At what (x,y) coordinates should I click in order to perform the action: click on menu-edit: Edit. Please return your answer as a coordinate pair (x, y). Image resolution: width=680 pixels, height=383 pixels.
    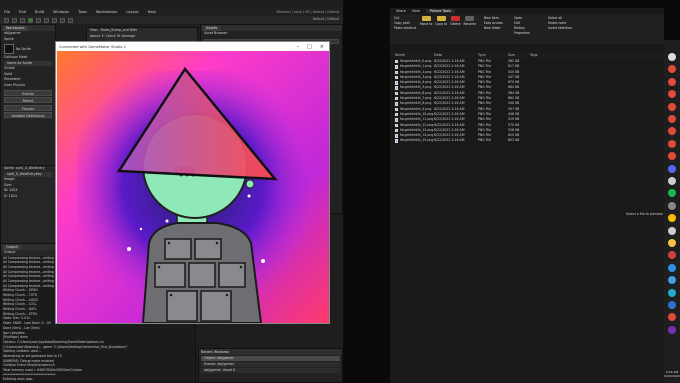
    Looking at the image, I should click on (22, 12).